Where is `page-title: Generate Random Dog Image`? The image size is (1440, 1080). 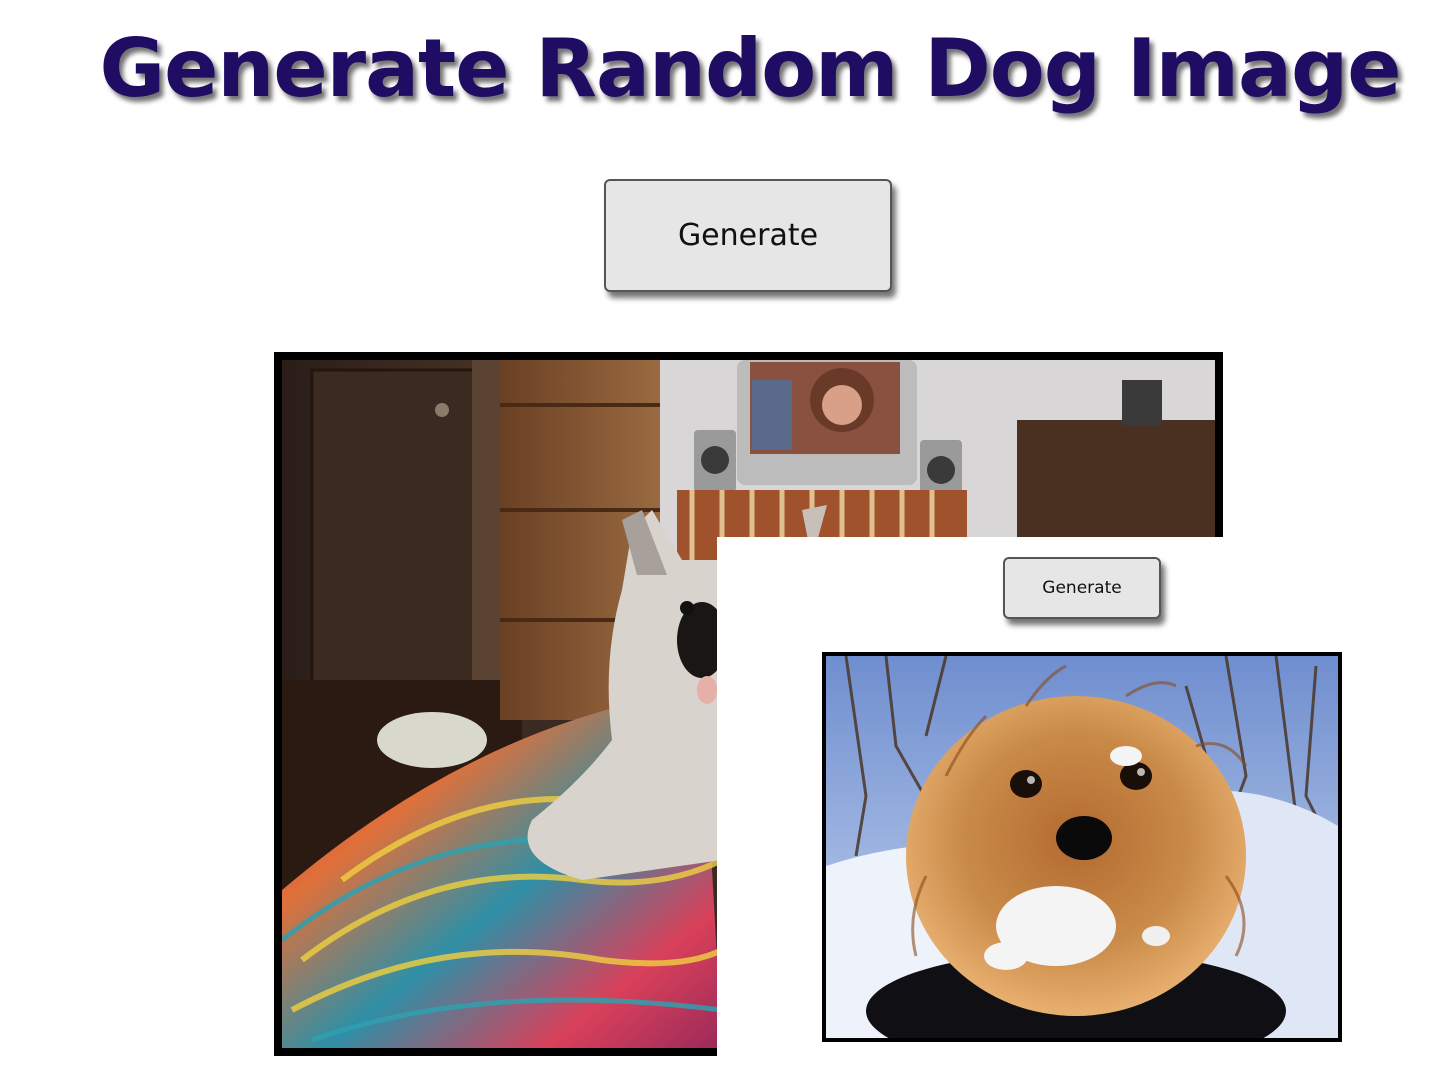 page-title: Generate Random Dog Image is located at coordinates (750, 68).